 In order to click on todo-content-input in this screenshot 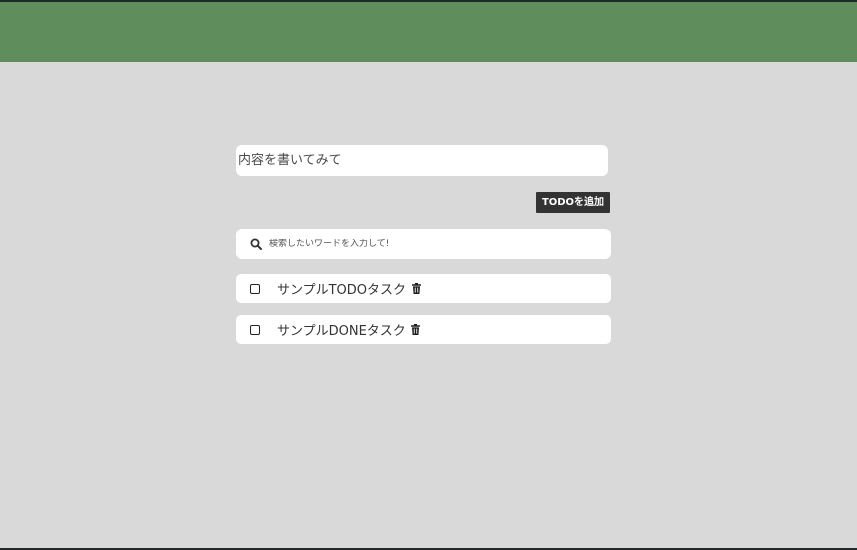, I will do `click(422, 160)`.